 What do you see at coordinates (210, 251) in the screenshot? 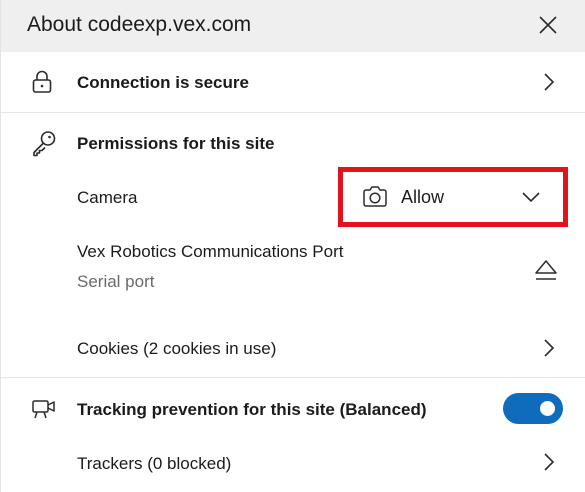
I see `serial-port-label: Vex Robotics Communications Port` at bounding box center [210, 251].